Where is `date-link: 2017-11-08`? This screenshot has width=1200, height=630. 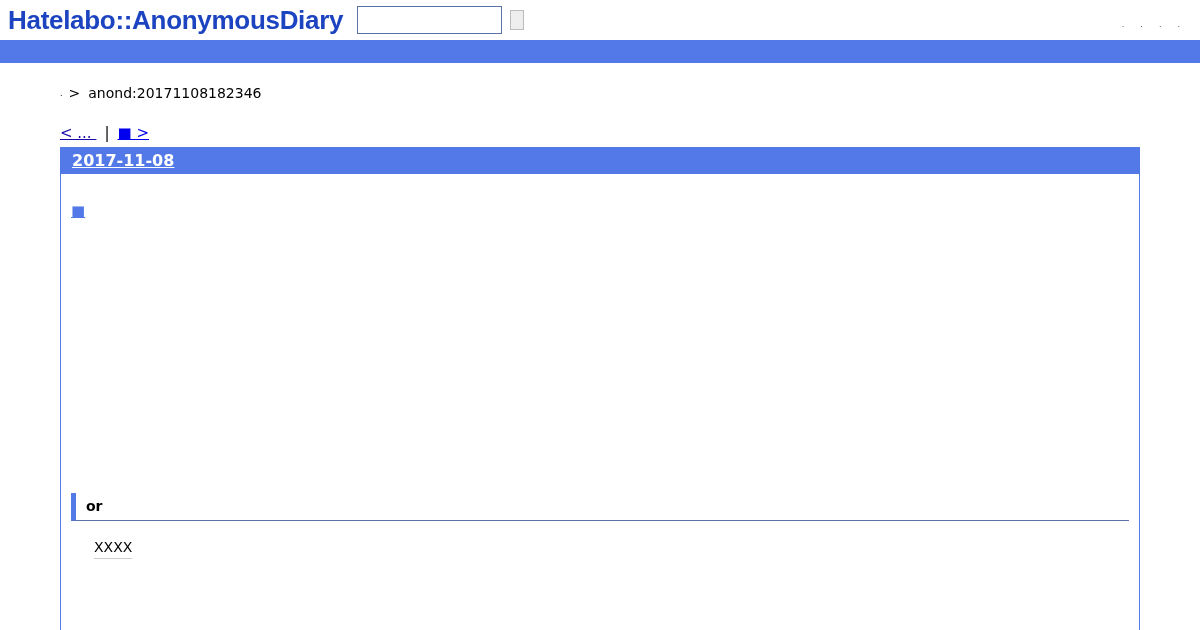 date-link: 2017-11-08 is located at coordinates (123, 160).